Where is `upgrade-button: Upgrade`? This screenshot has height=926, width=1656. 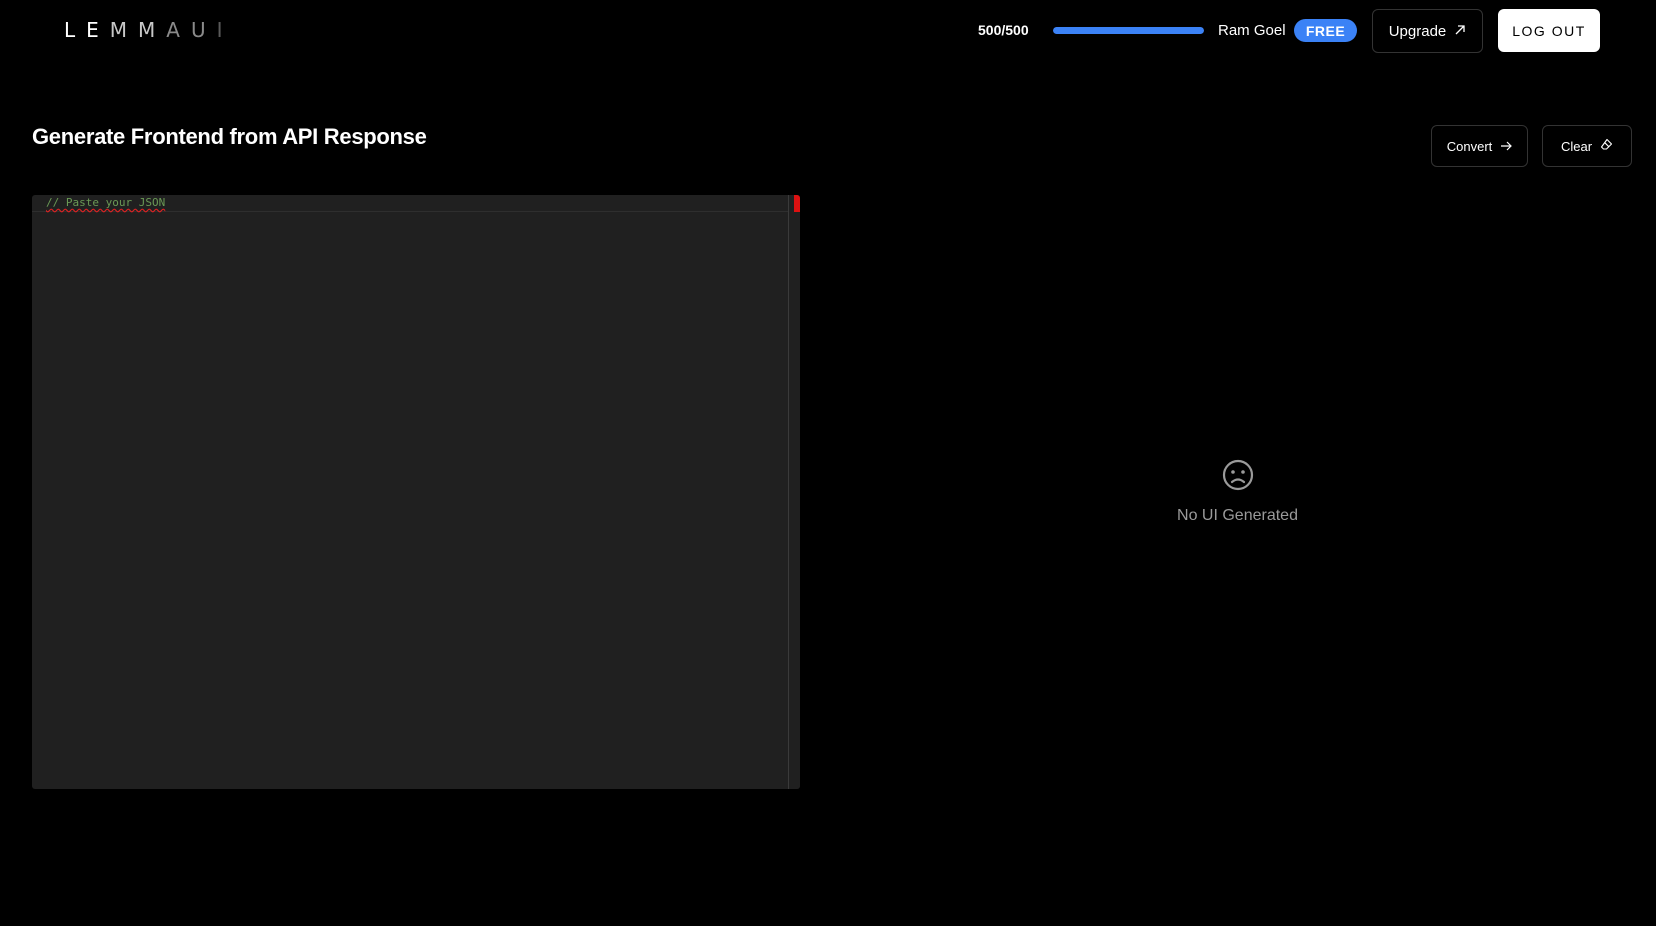
upgrade-button: Upgrade is located at coordinates (1427, 31).